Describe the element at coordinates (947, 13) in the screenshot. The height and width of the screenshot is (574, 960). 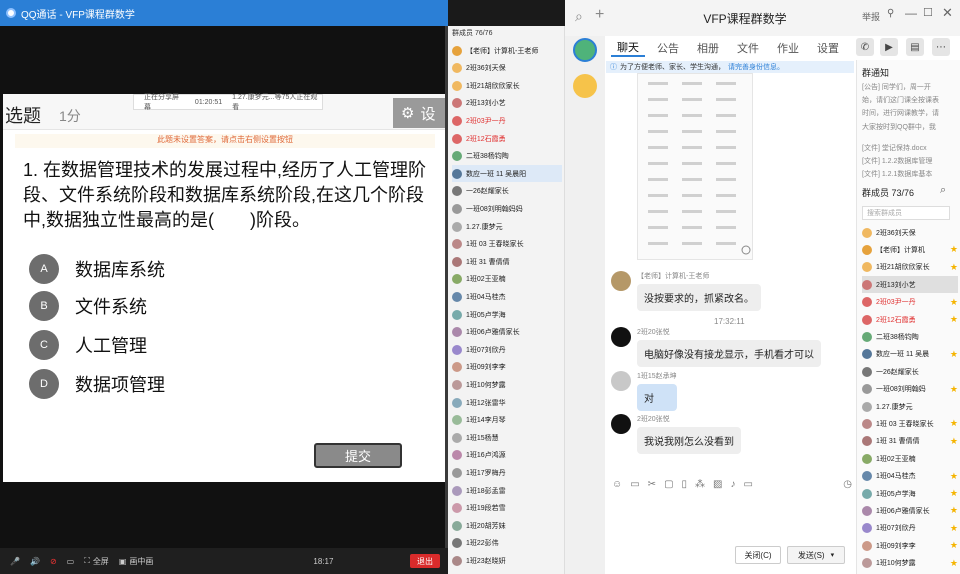
I see `close-icon: ✕` at that location.